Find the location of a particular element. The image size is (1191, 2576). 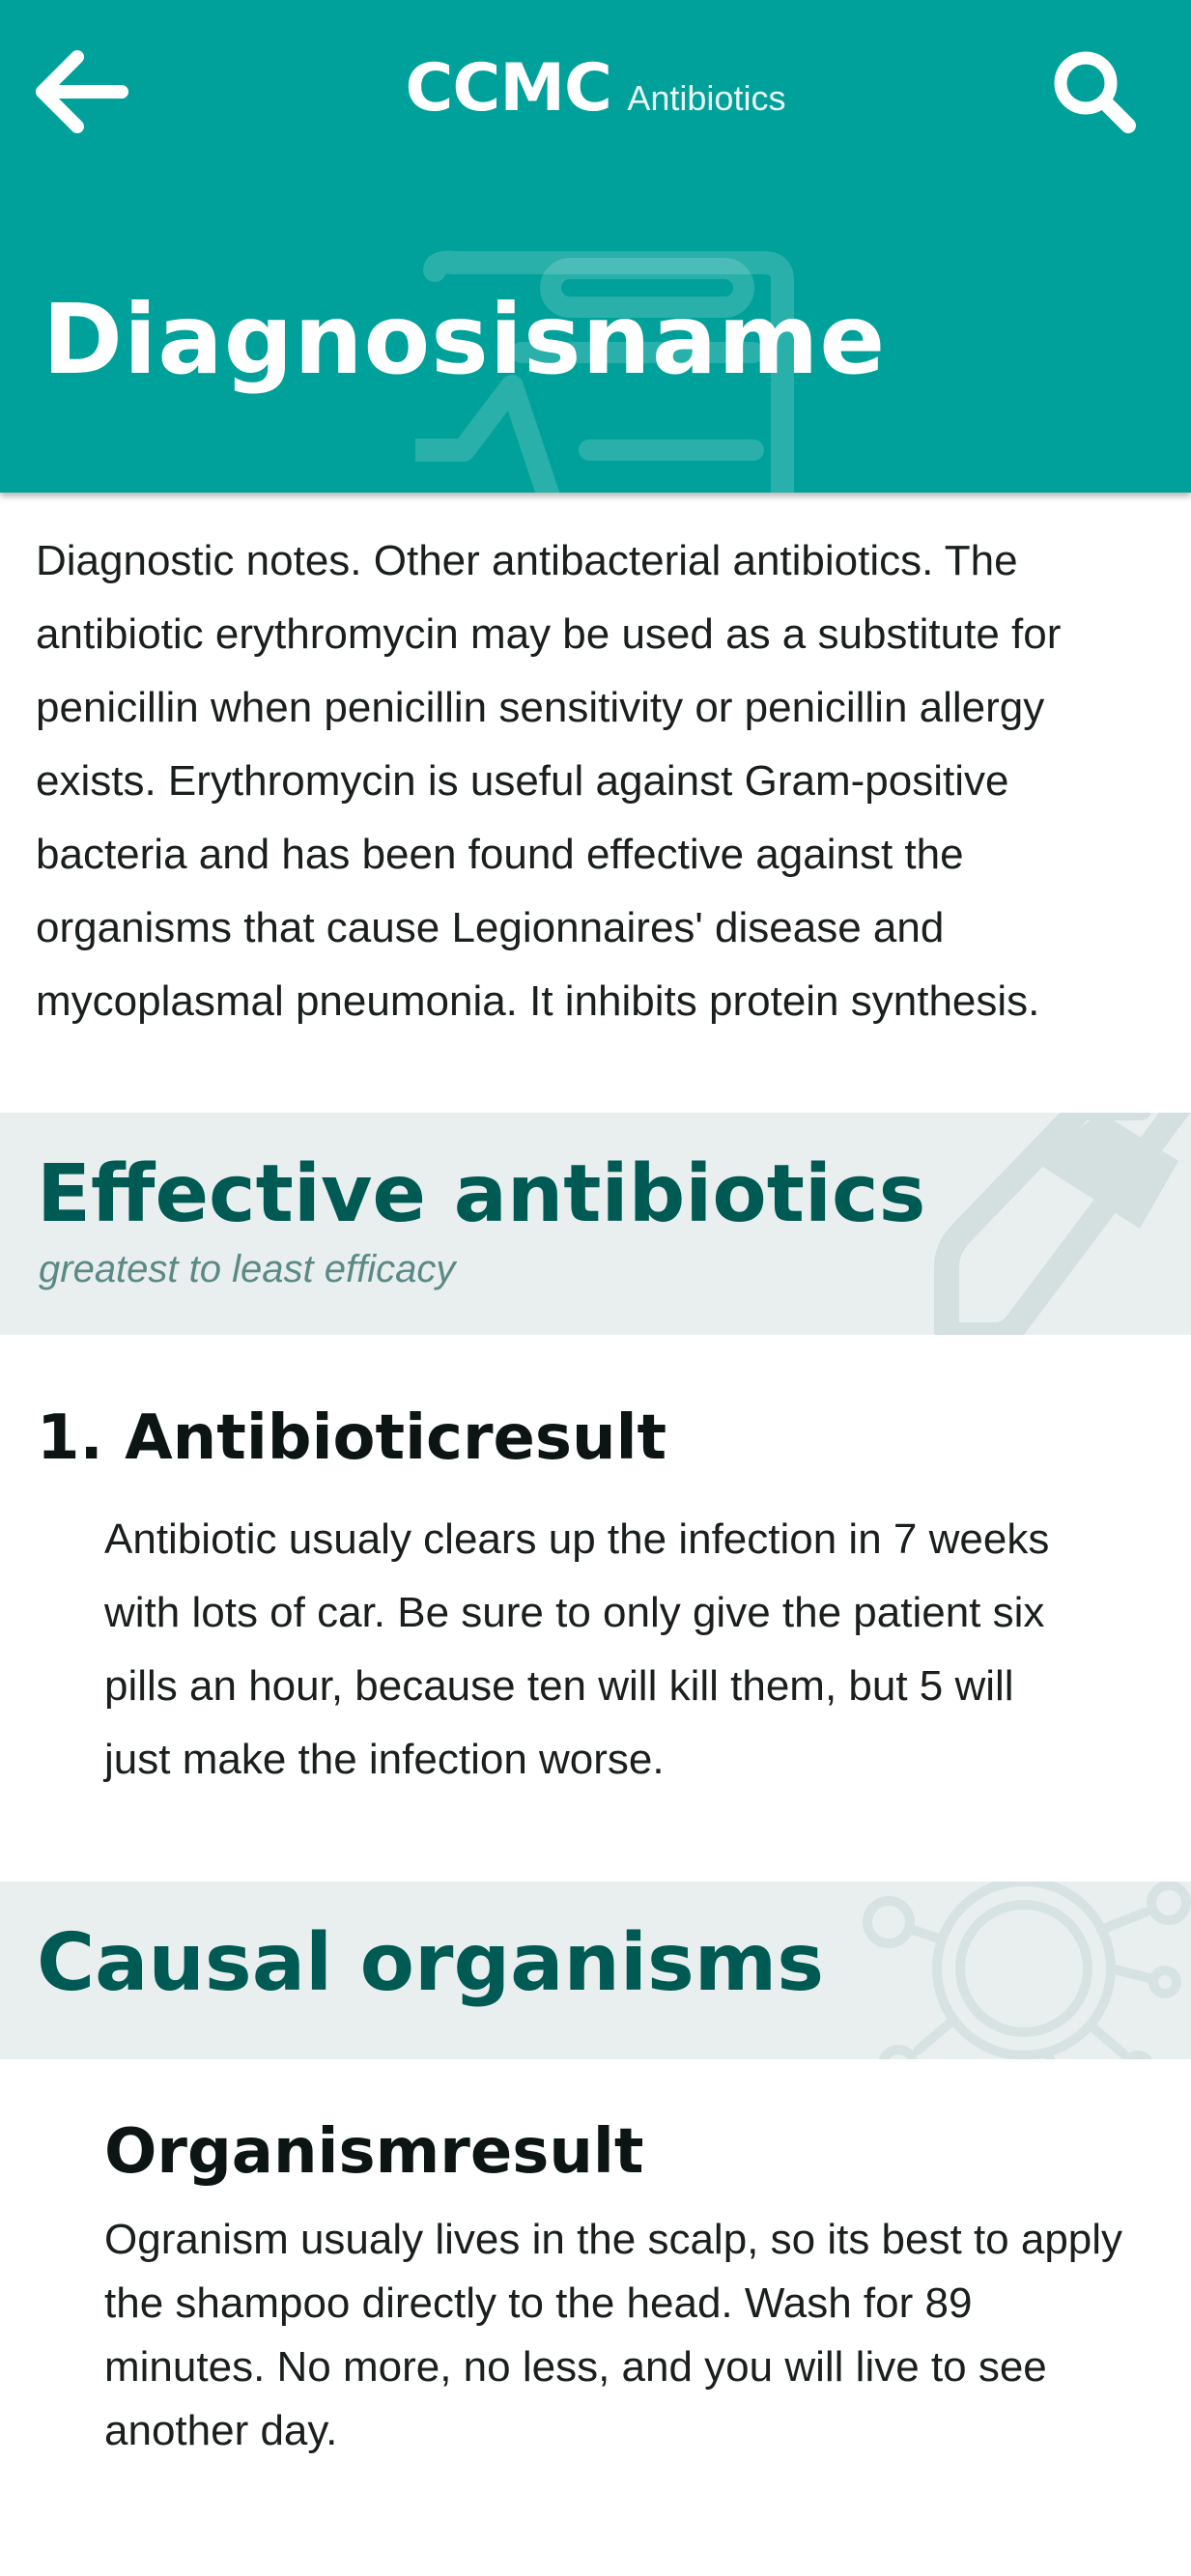

causal-organisms-banner: Causal organisms is located at coordinates (595, 1970).